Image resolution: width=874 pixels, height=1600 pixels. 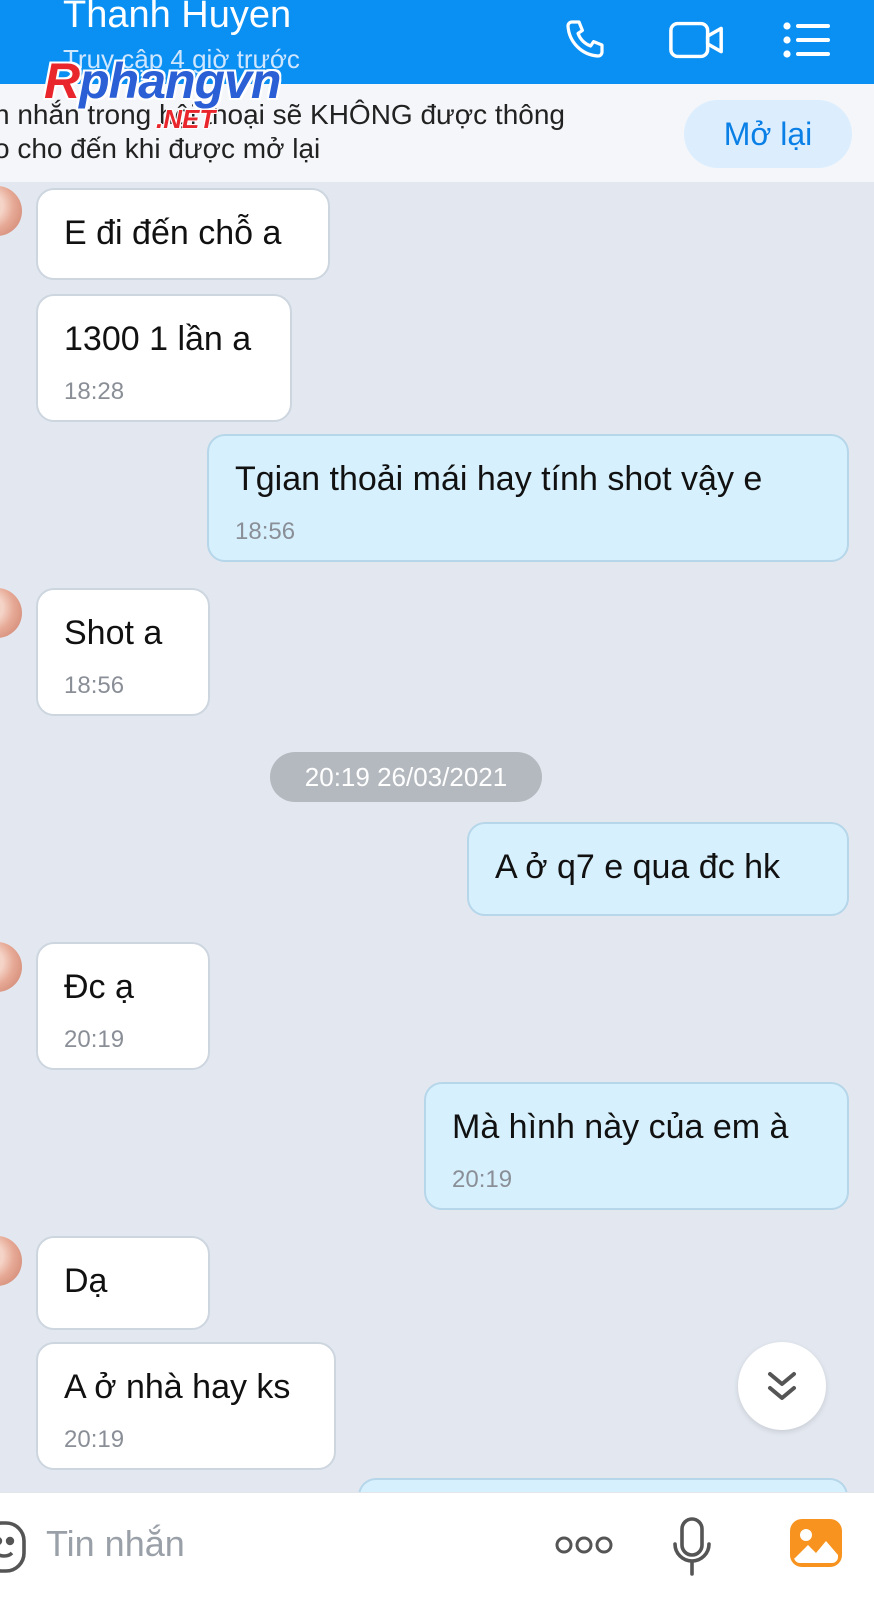 I want to click on reopen-button: Mở lại, so click(x=768, y=134).